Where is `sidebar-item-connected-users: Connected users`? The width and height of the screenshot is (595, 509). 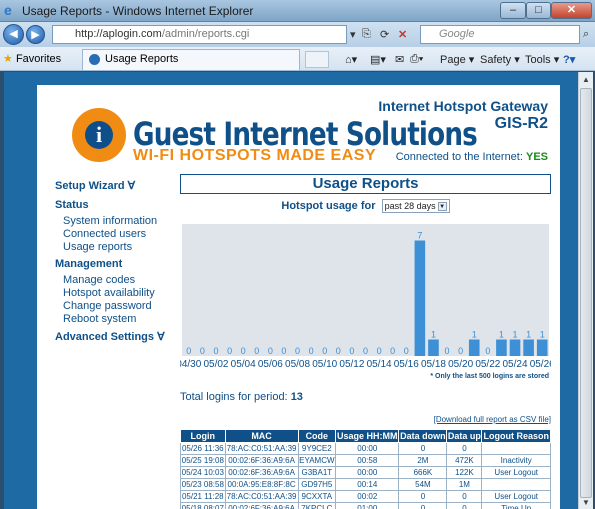
sidebar-item-connected-users: Connected users is located at coordinates (117, 234).